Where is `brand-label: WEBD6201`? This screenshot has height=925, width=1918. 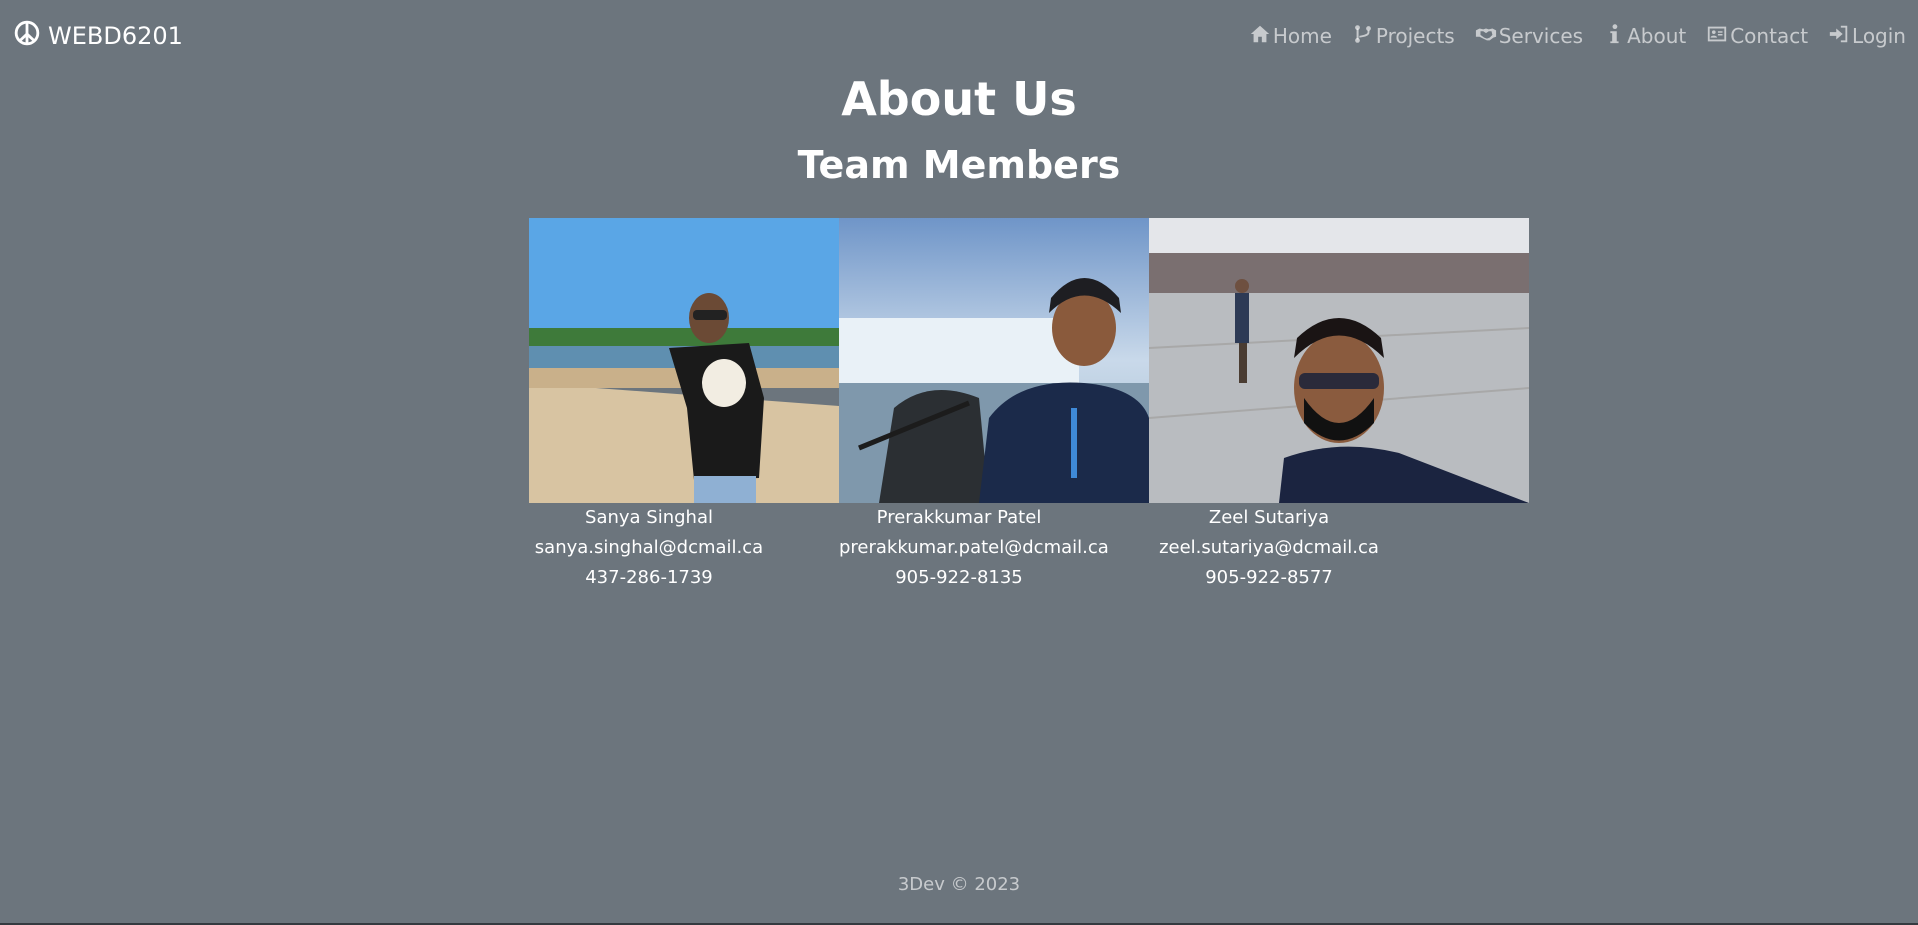
brand-label: WEBD6201 is located at coordinates (115, 36).